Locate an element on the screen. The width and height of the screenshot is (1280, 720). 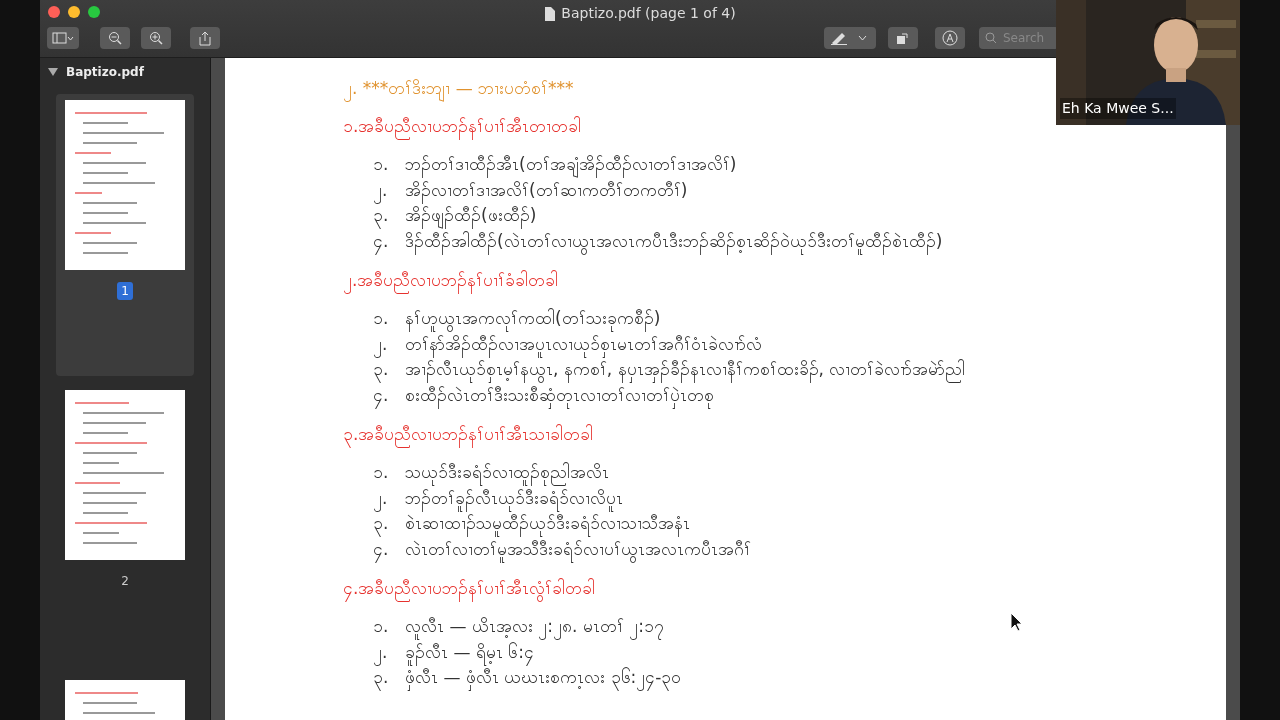
page-number: 1 is located at coordinates (125, 291).